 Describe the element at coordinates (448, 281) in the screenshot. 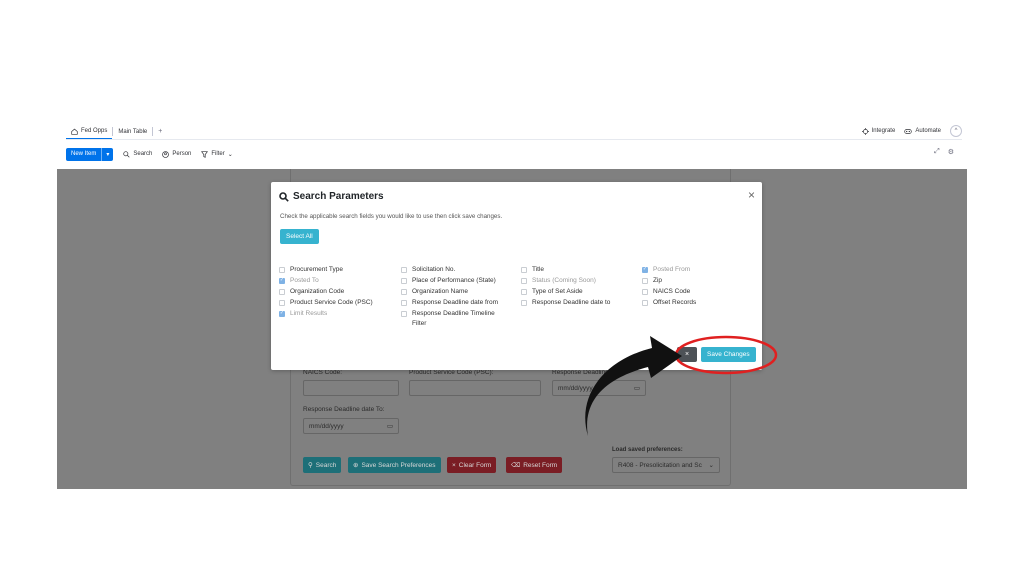

I see `search-field-option: Place of Performance (State)` at that location.